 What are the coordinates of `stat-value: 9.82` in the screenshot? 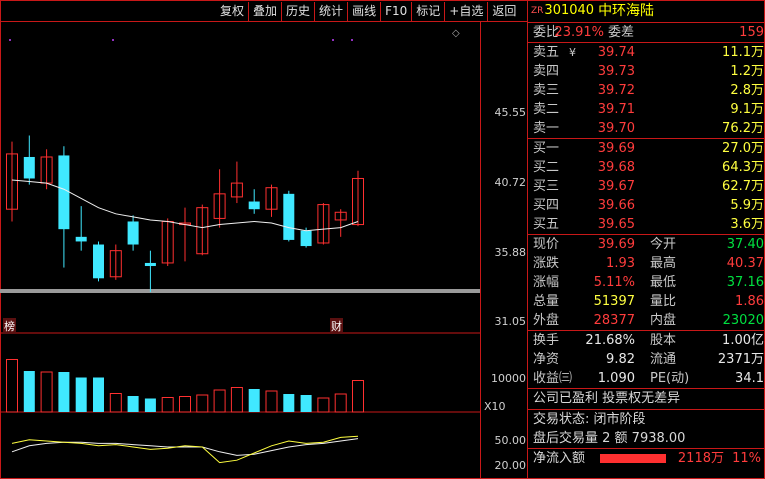 It's located at (620, 359).